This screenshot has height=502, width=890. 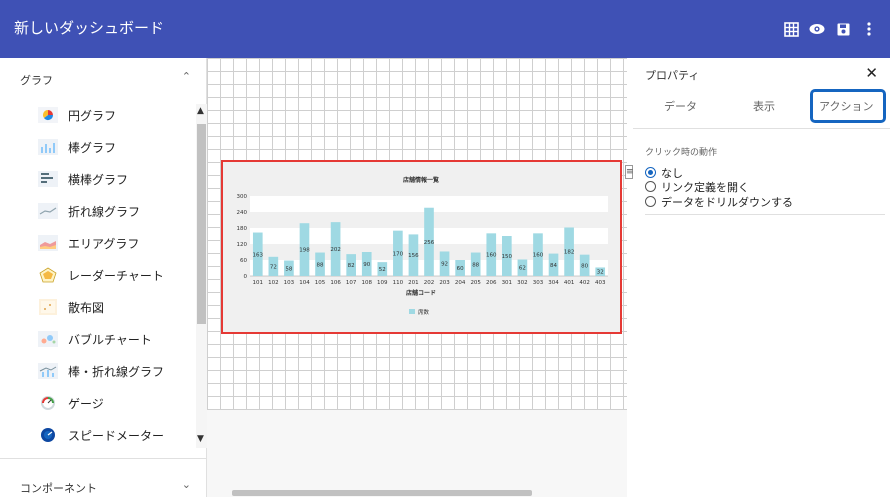 I want to click on component-section-label: コンポーネント, so click(x=58, y=488).